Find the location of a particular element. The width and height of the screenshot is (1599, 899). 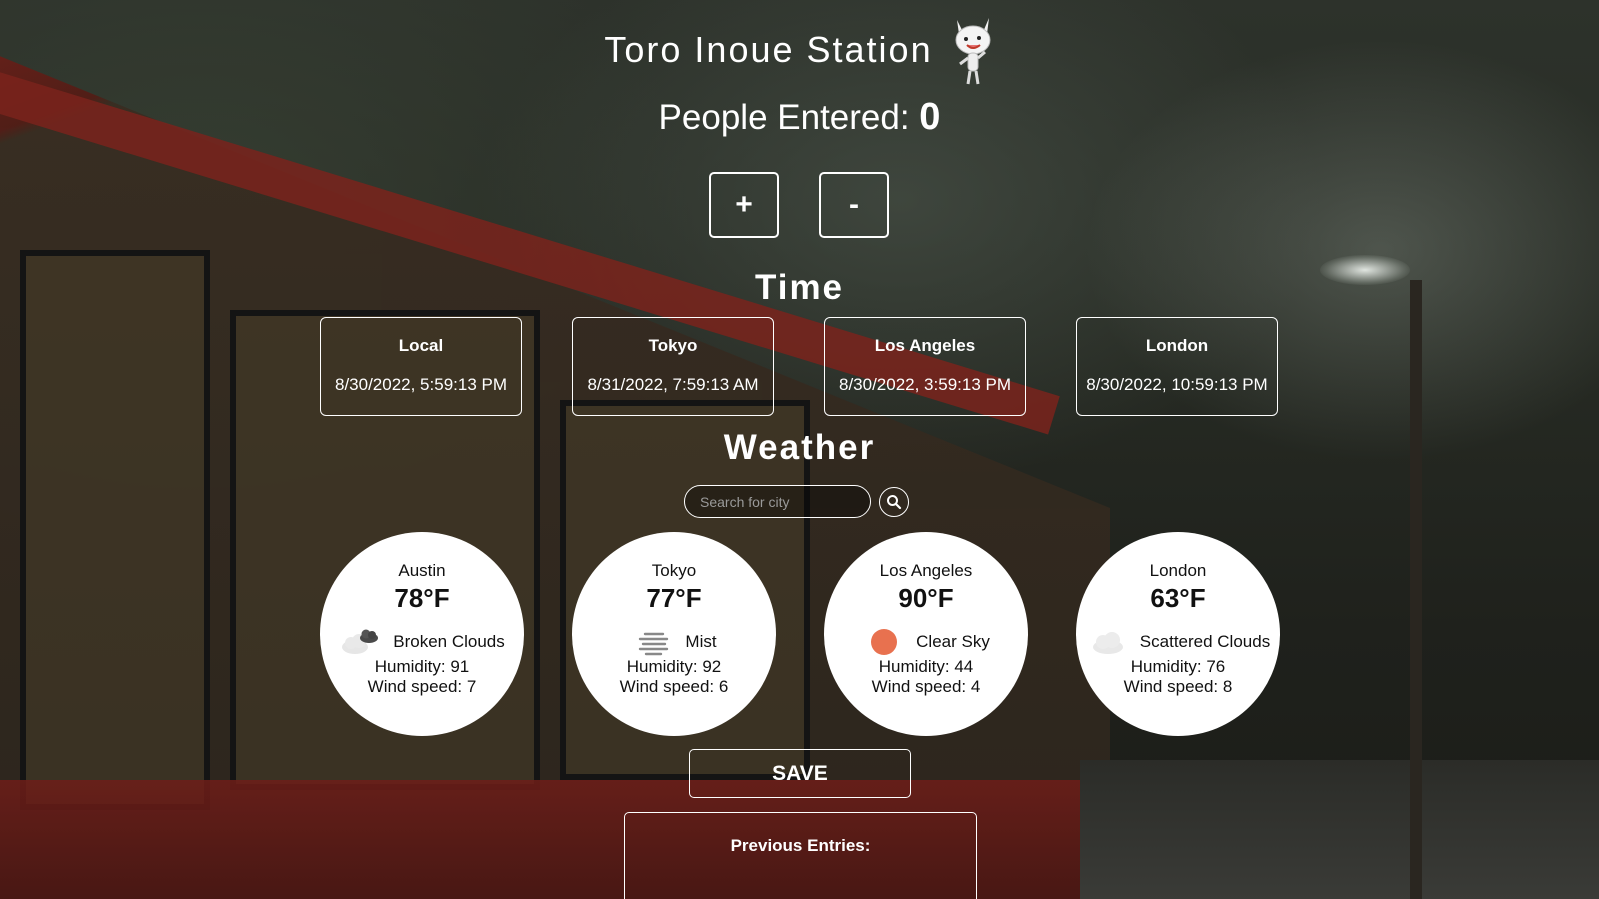

search-button is located at coordinates (894, 501).